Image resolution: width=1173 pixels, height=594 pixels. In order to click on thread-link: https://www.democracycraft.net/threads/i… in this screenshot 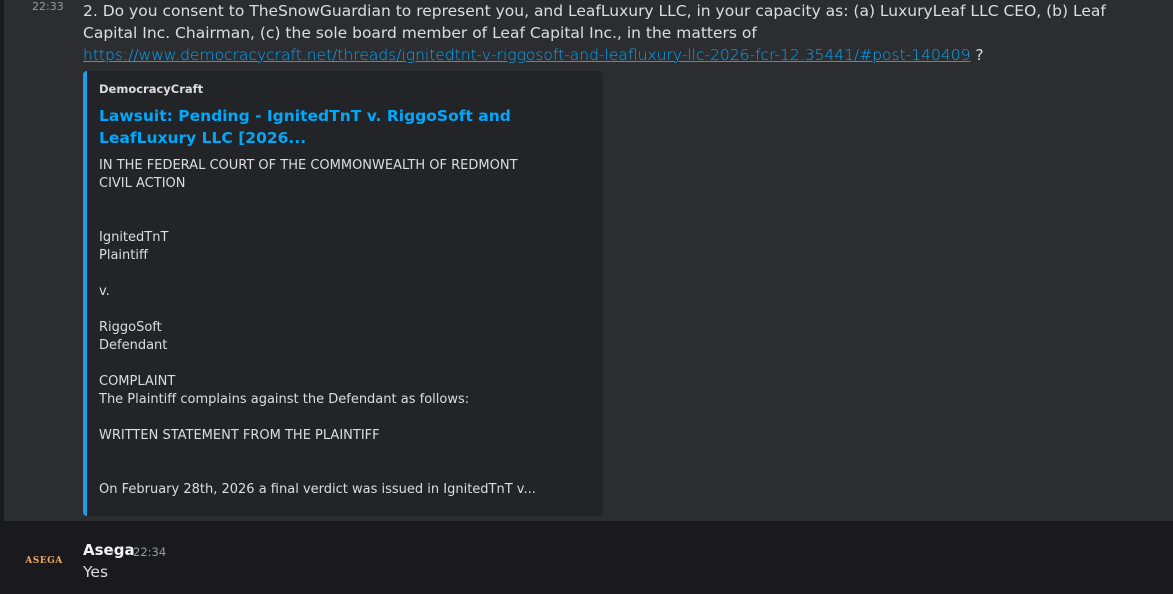, I will do `click(526, 55)`.